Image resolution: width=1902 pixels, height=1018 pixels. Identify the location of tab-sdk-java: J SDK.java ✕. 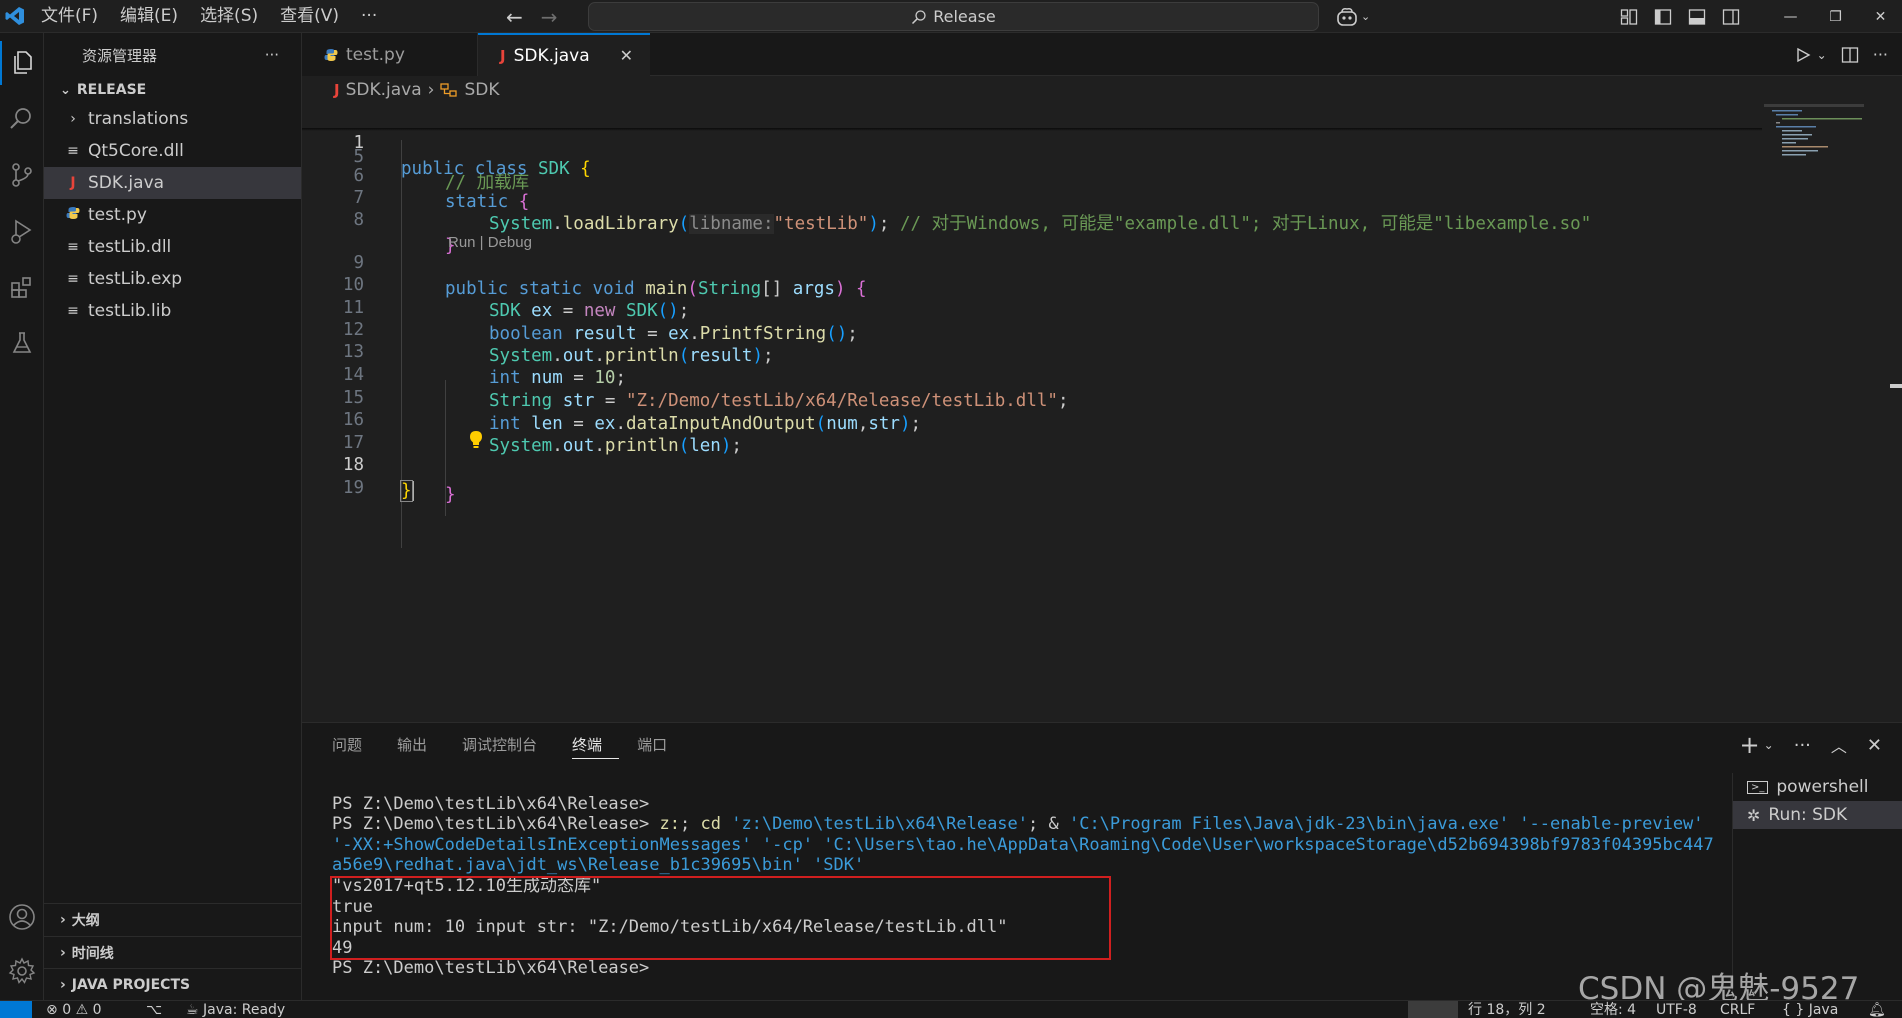
(564, 54).